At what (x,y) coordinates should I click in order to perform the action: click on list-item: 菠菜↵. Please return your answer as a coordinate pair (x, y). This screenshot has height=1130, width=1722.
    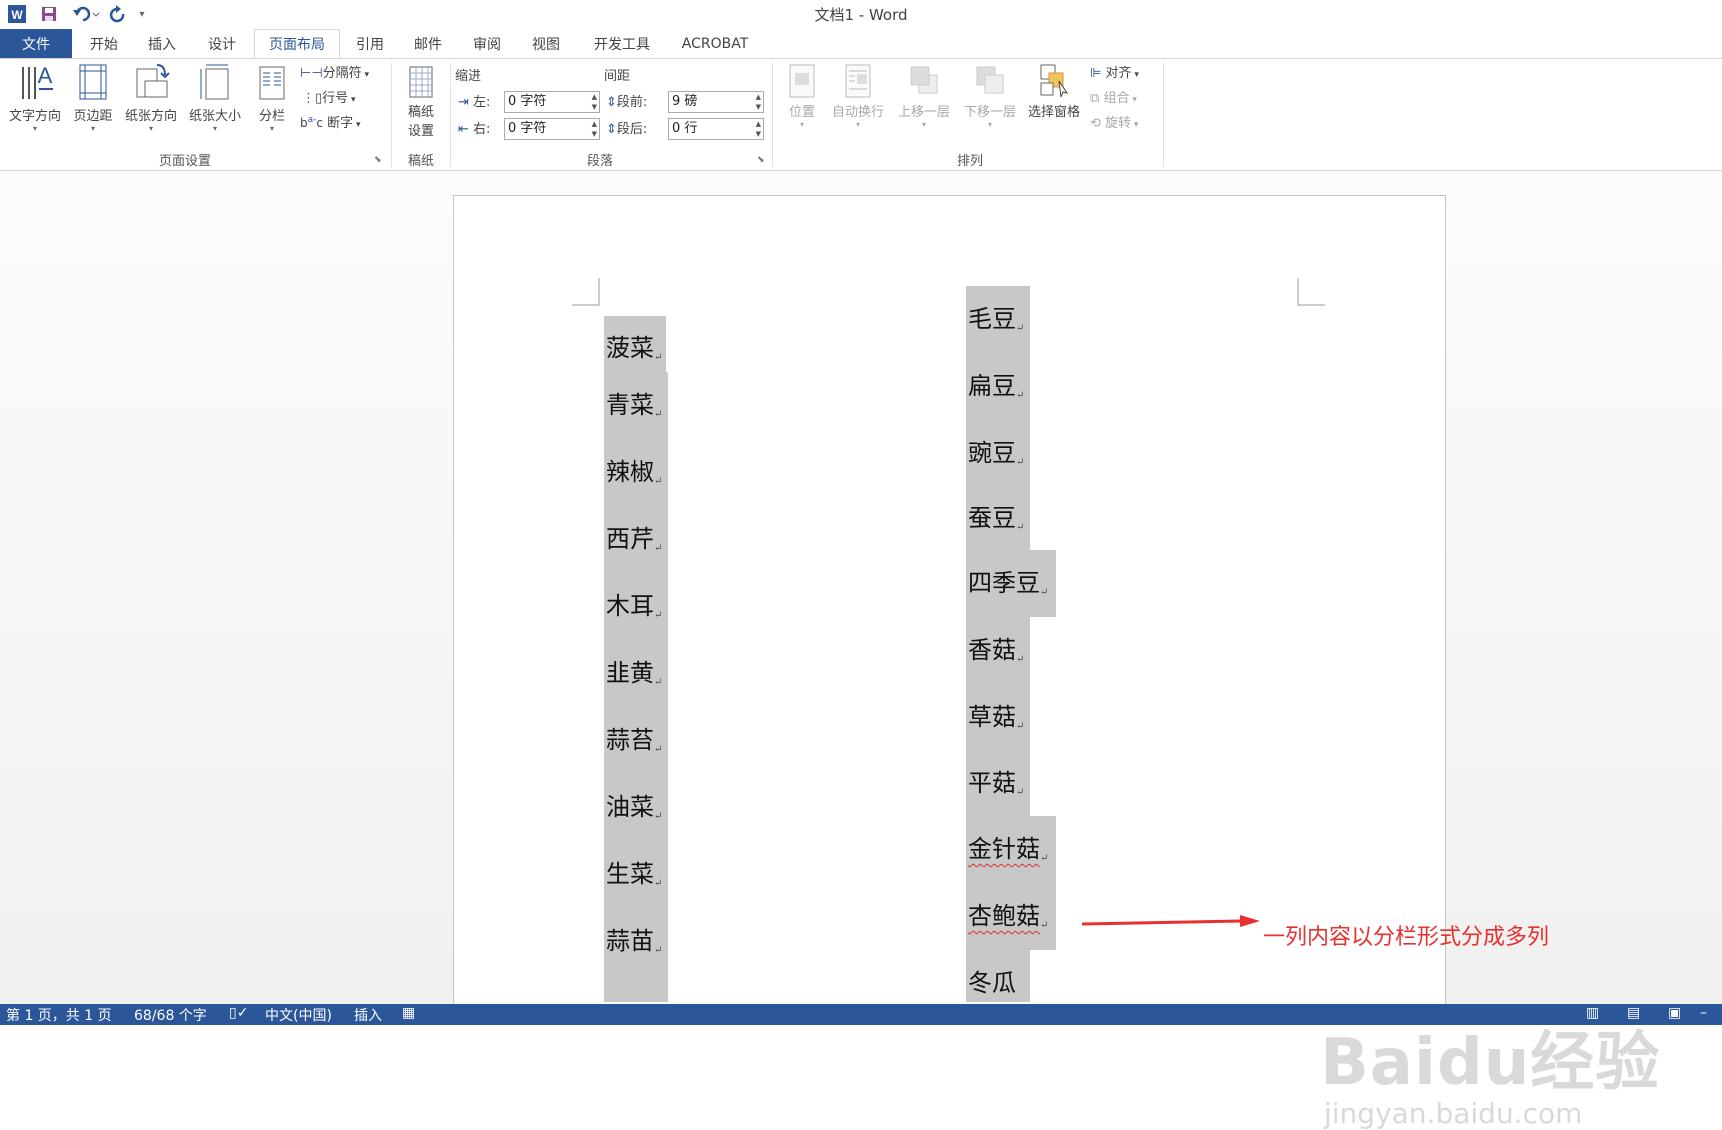
    Looking at the image, I should click on (635, 344).